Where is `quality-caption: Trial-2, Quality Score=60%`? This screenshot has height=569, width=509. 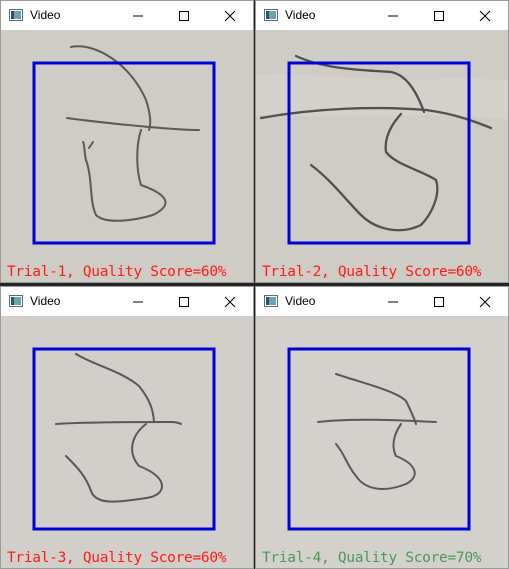 quality-caption: Trial-2, Quality Score=60% is located at coordinates (372, 272).